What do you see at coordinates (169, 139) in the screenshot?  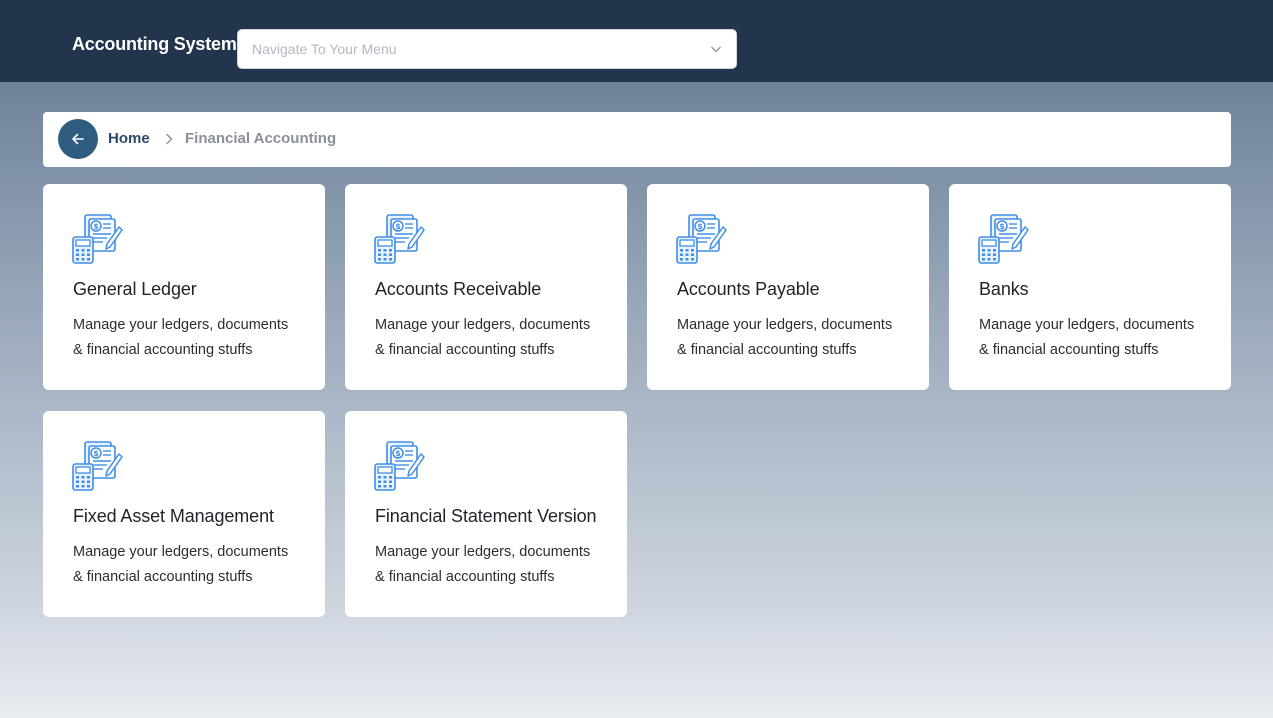 I see `chevron-right-icon` at bounding box center [169, 139].